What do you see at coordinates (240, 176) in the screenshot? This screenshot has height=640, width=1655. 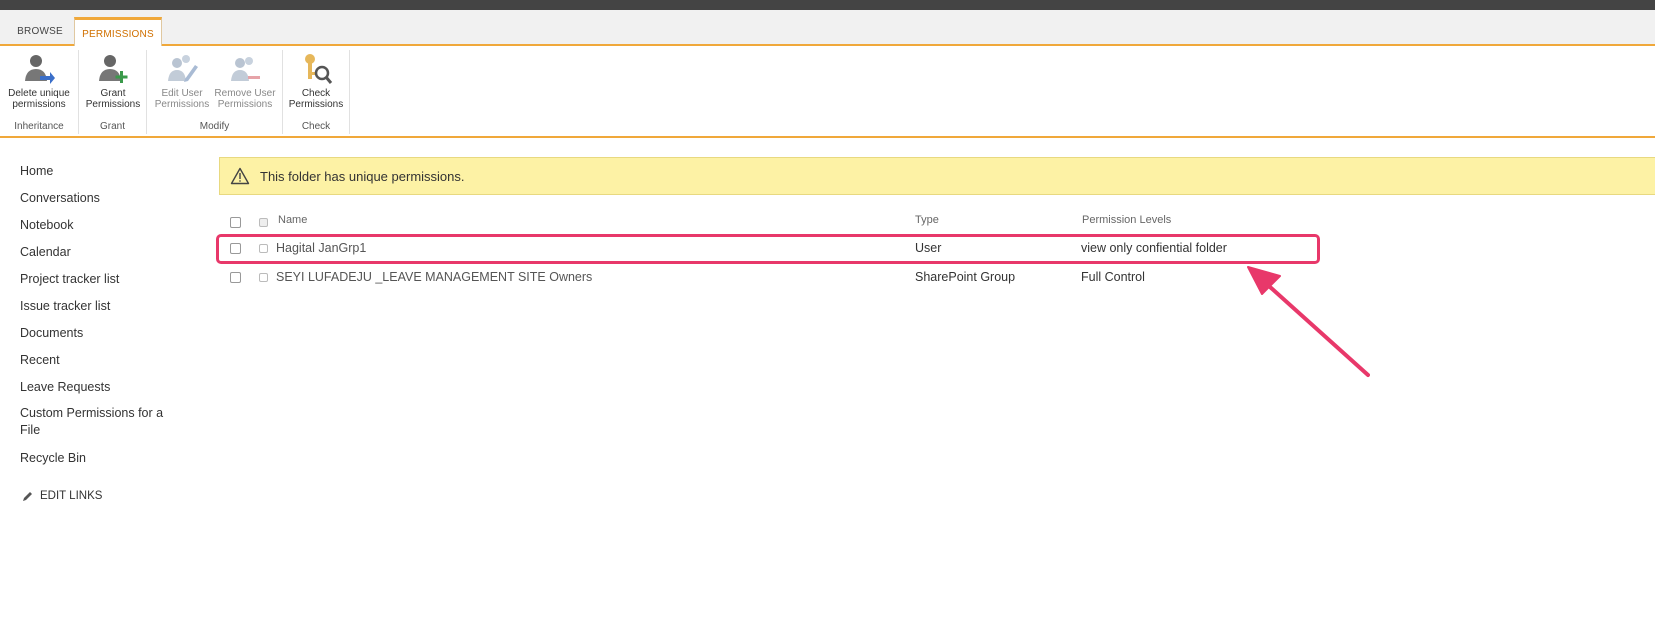 I see `warning-icon` at bounding box center [240, 176].